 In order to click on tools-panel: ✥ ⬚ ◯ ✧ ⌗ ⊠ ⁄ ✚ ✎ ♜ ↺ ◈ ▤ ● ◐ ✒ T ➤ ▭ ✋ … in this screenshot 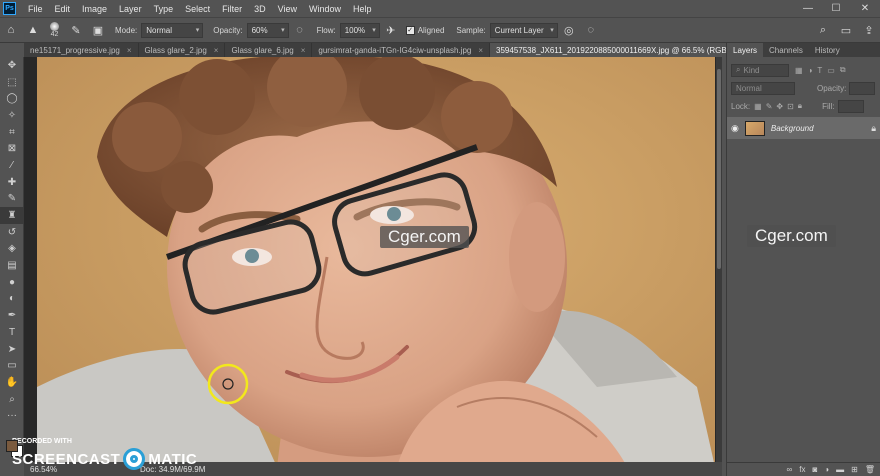, I will do `click(12, 259)`.